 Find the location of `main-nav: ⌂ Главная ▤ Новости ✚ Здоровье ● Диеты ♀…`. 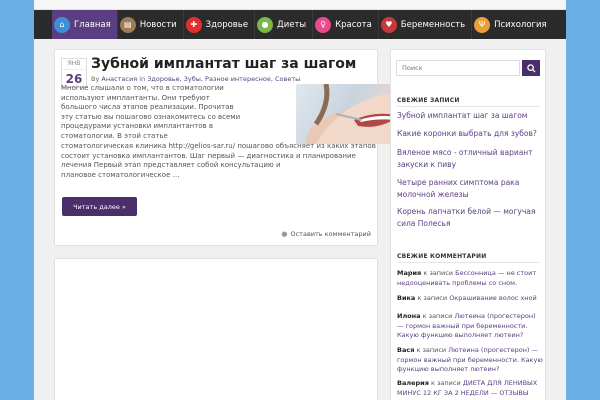

main-nav: ⌂ Главная ▤ Новости ✚ Здоровье ● Диеты ♀… is located at coordinates (300, 24).